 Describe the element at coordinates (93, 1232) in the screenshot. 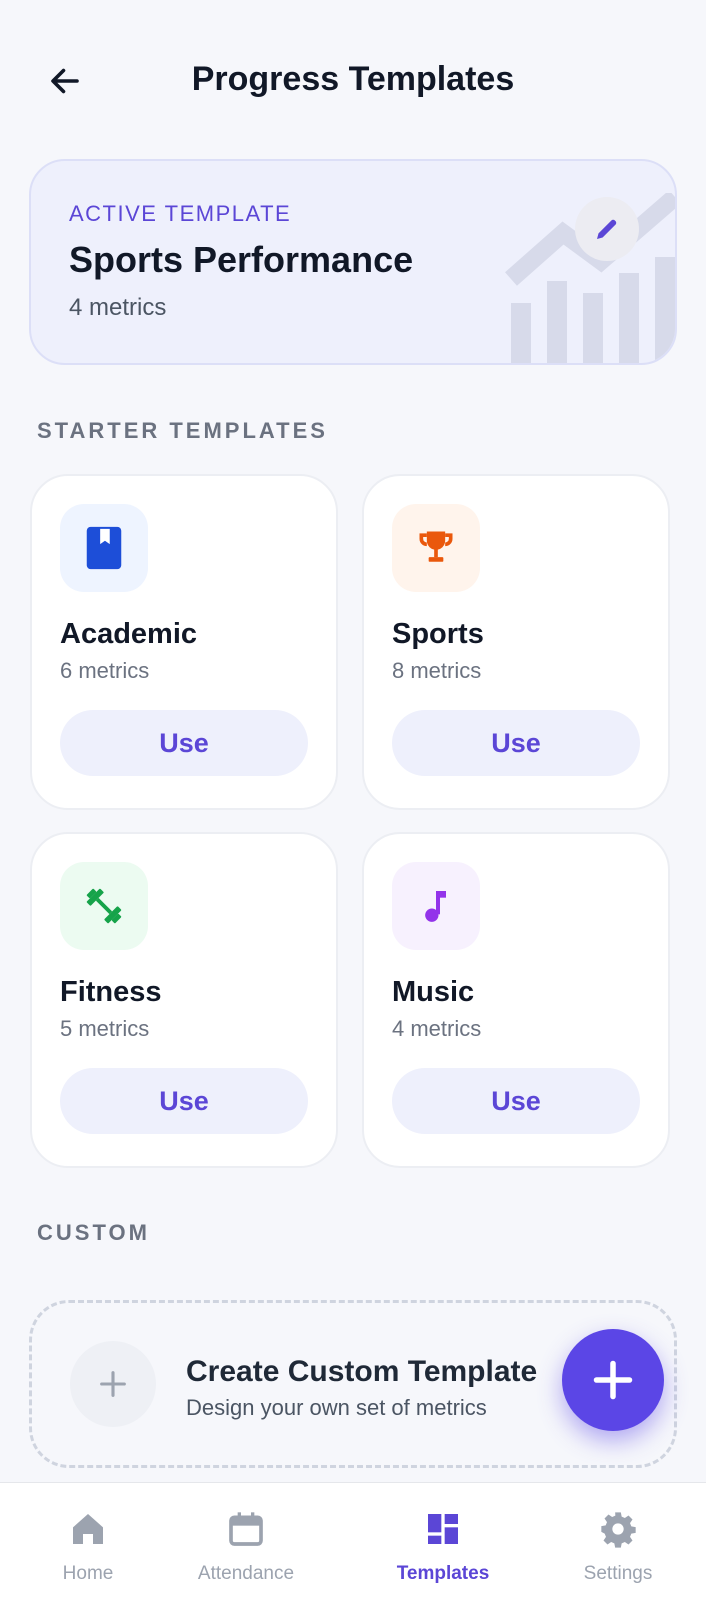

I see `custom-heading: CUSTOM` at that location.